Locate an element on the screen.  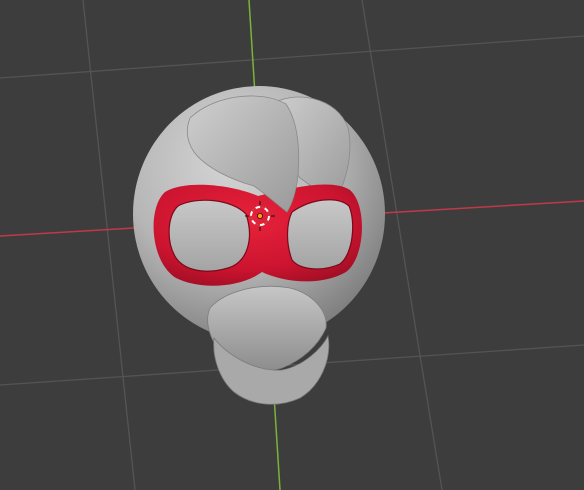
eye-hole-right is located at coordinates (320, 234).